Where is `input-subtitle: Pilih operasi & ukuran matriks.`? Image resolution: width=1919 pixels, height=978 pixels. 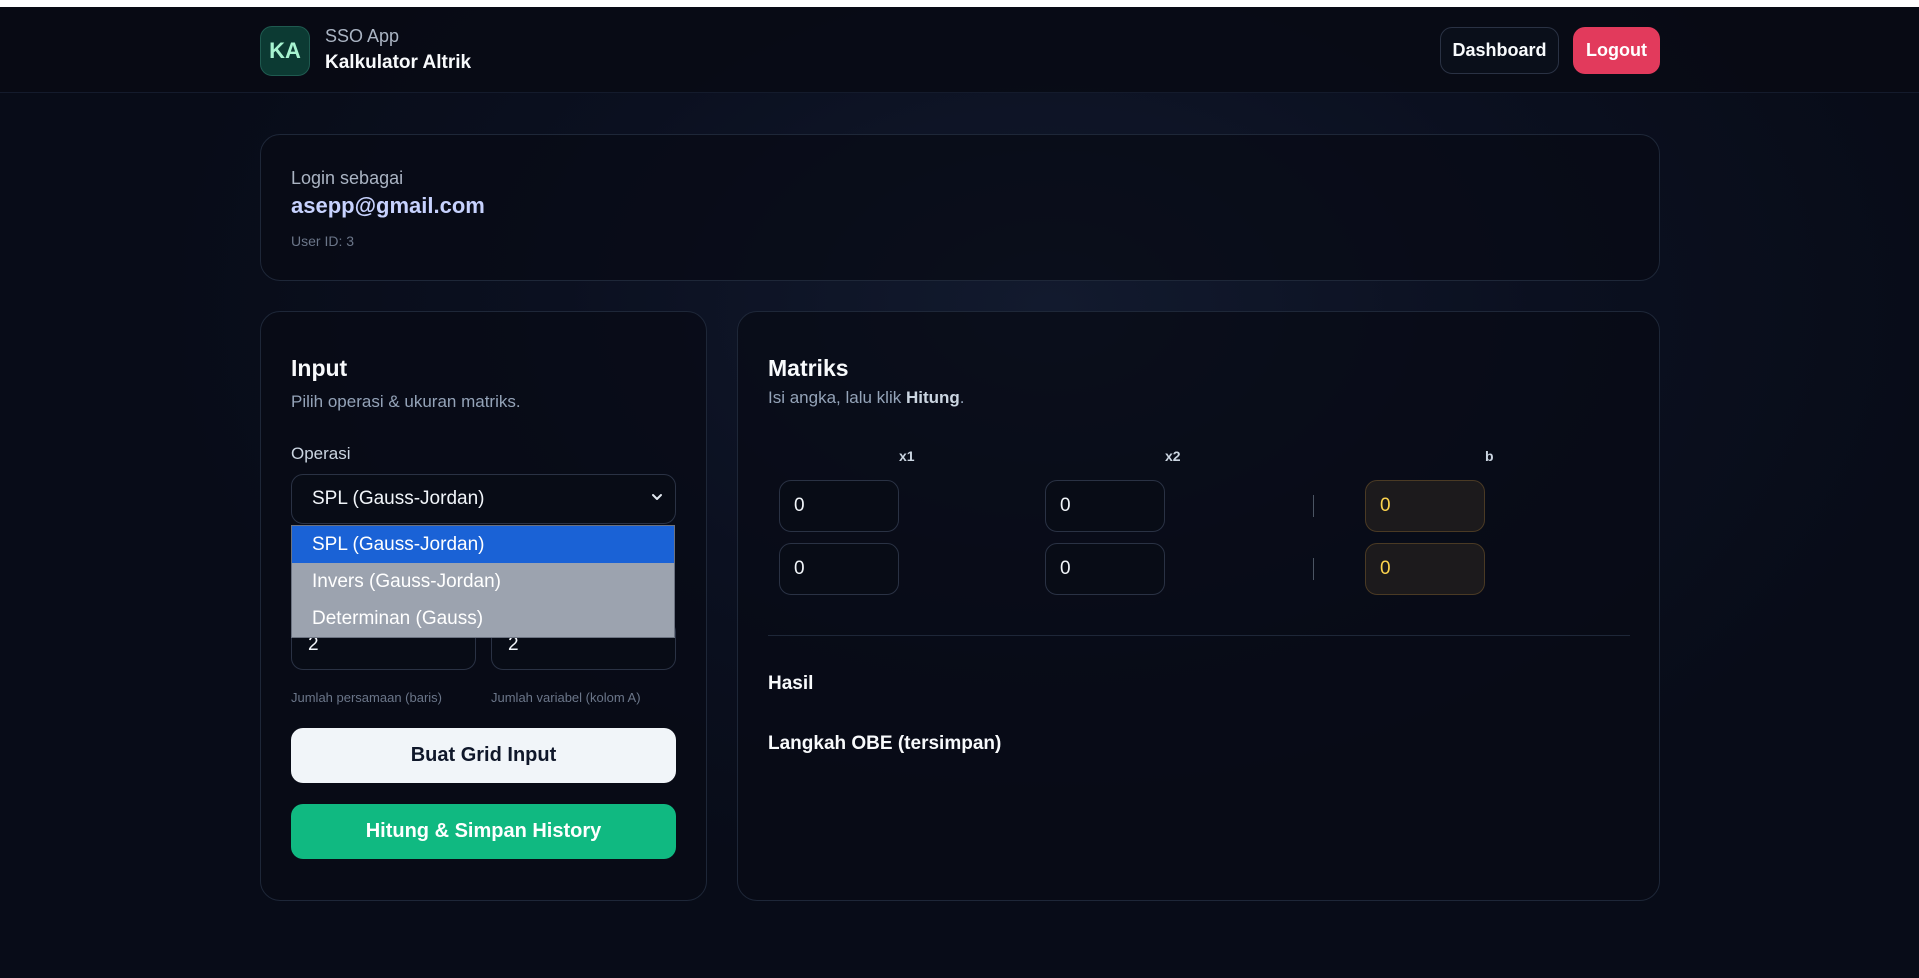 input-subtitle: Pilih operasi & ukuran matriks. is located at coordinates (406, 401).